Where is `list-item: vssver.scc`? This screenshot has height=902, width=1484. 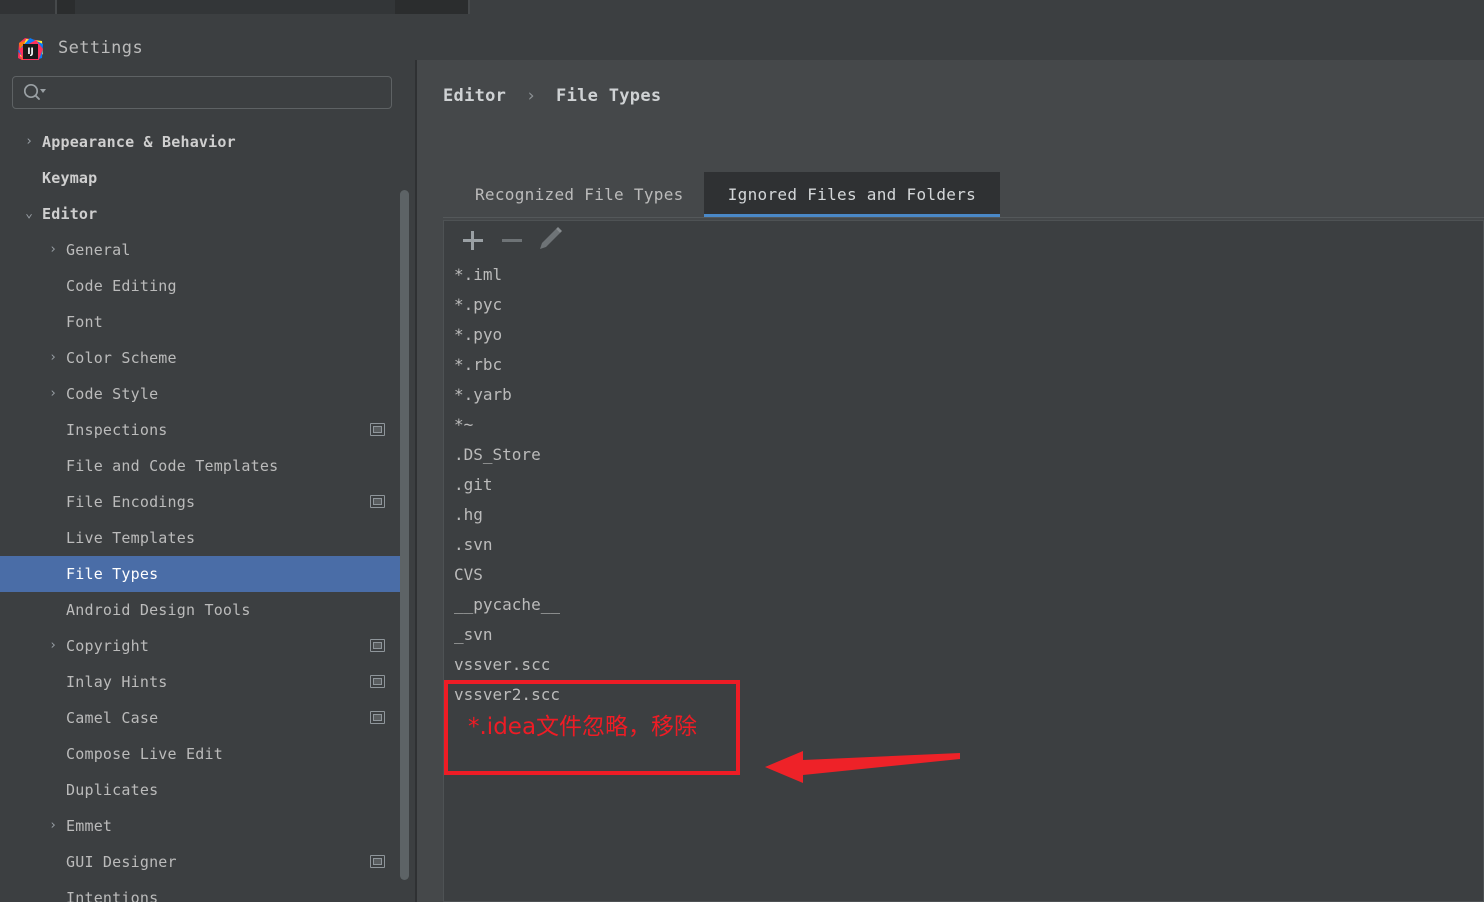 list-item: vssver.scc is located at coordinates (963, 665).